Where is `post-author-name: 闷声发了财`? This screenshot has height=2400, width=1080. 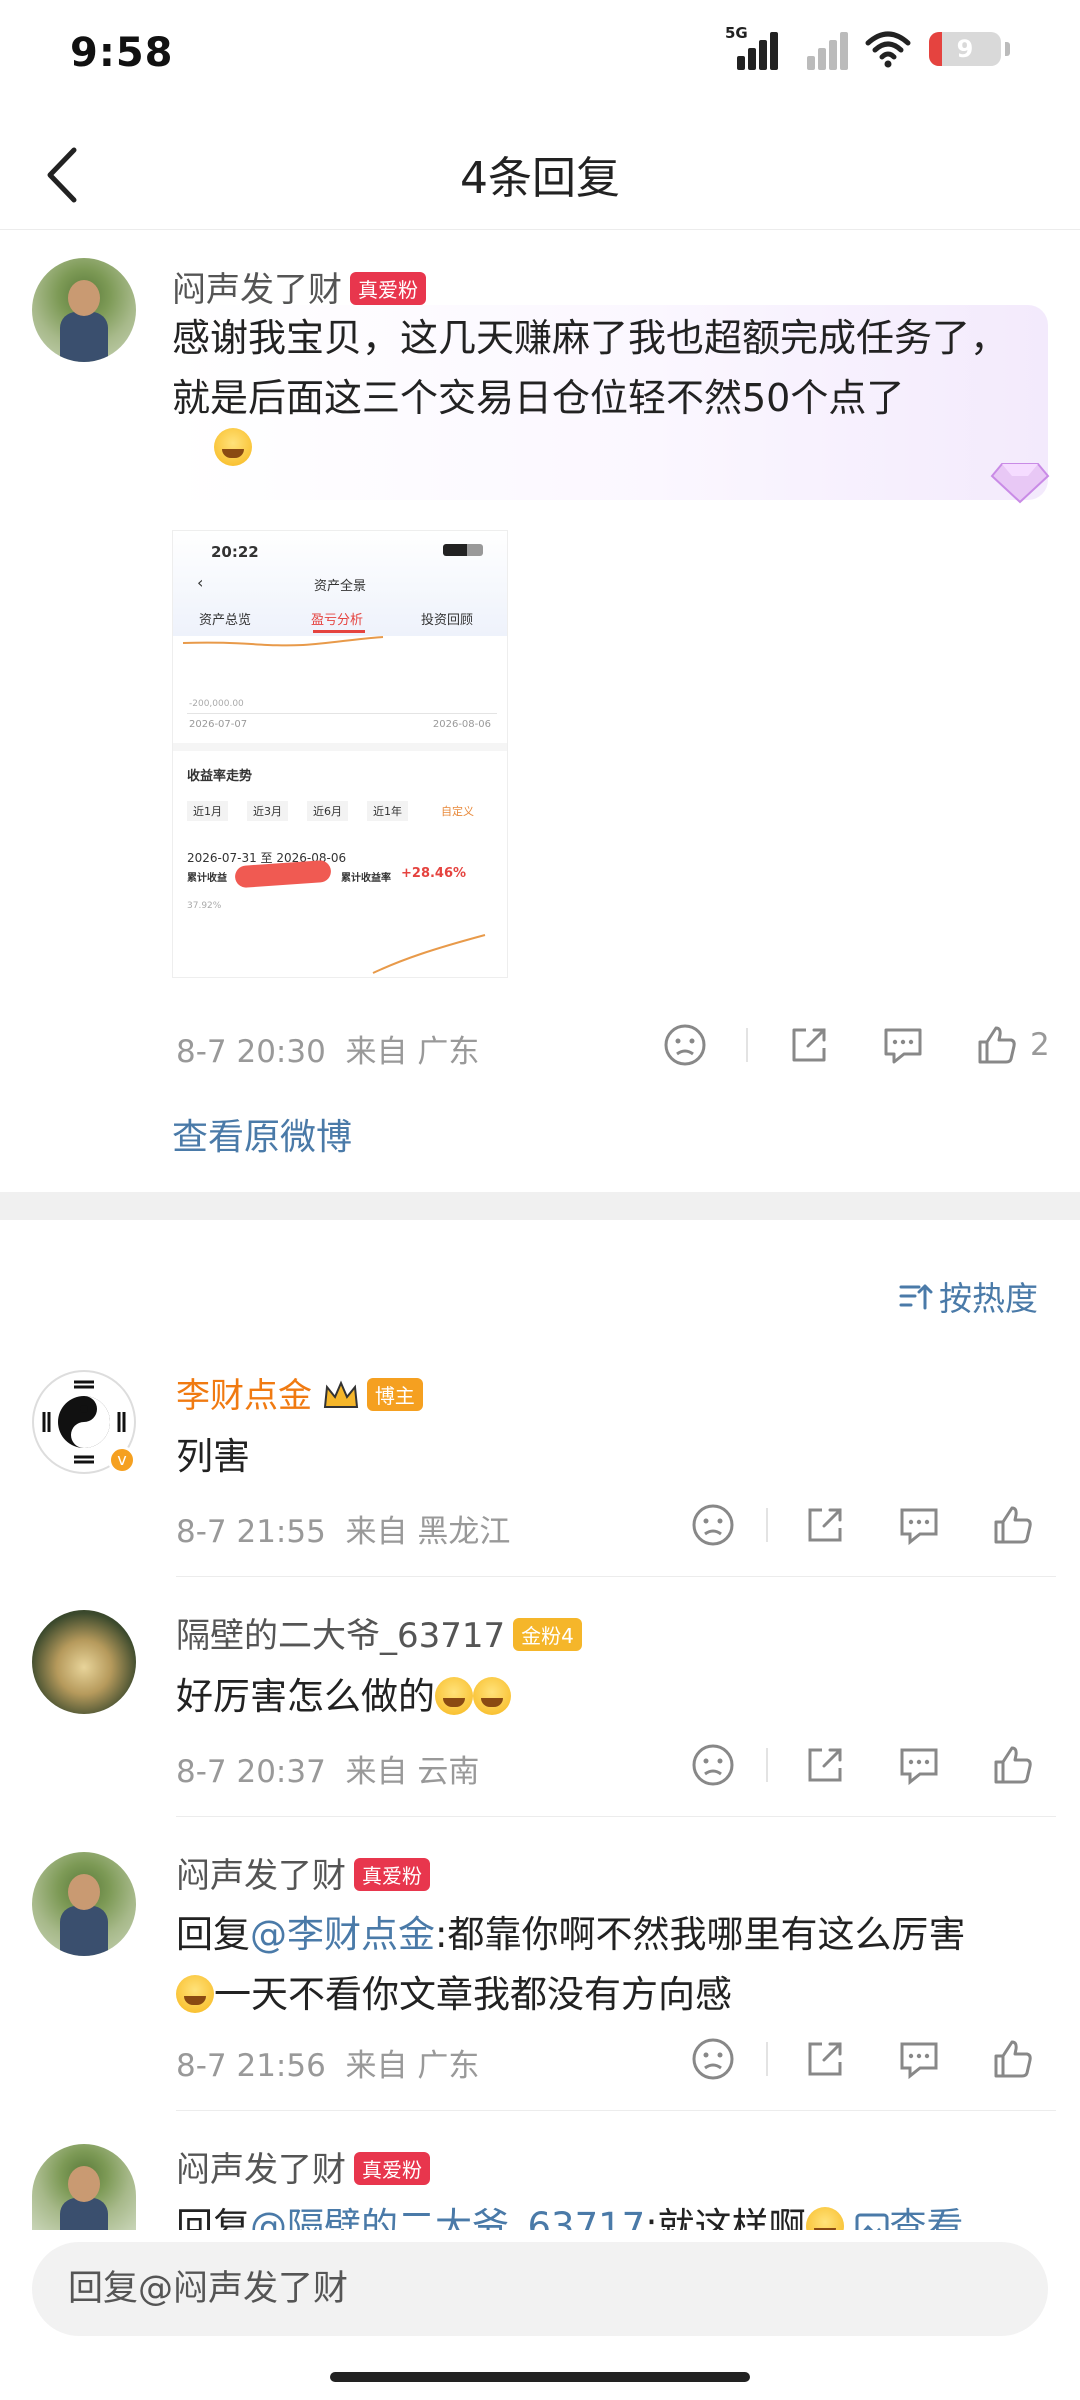 post-author-name: 闷声发了财 is located at coordinates (257, 290).